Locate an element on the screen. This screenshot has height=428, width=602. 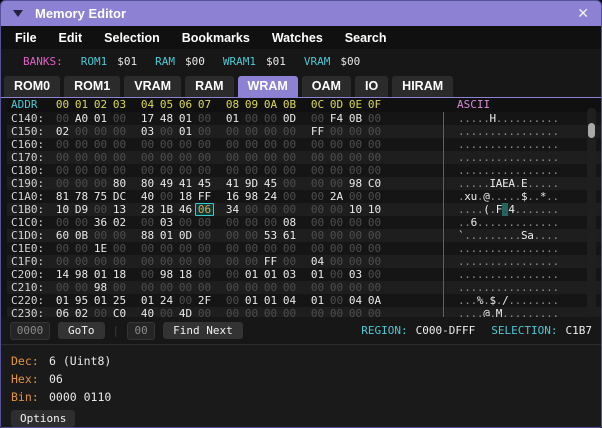
find-next-button: Find Next is located at coordinates (203, 330).